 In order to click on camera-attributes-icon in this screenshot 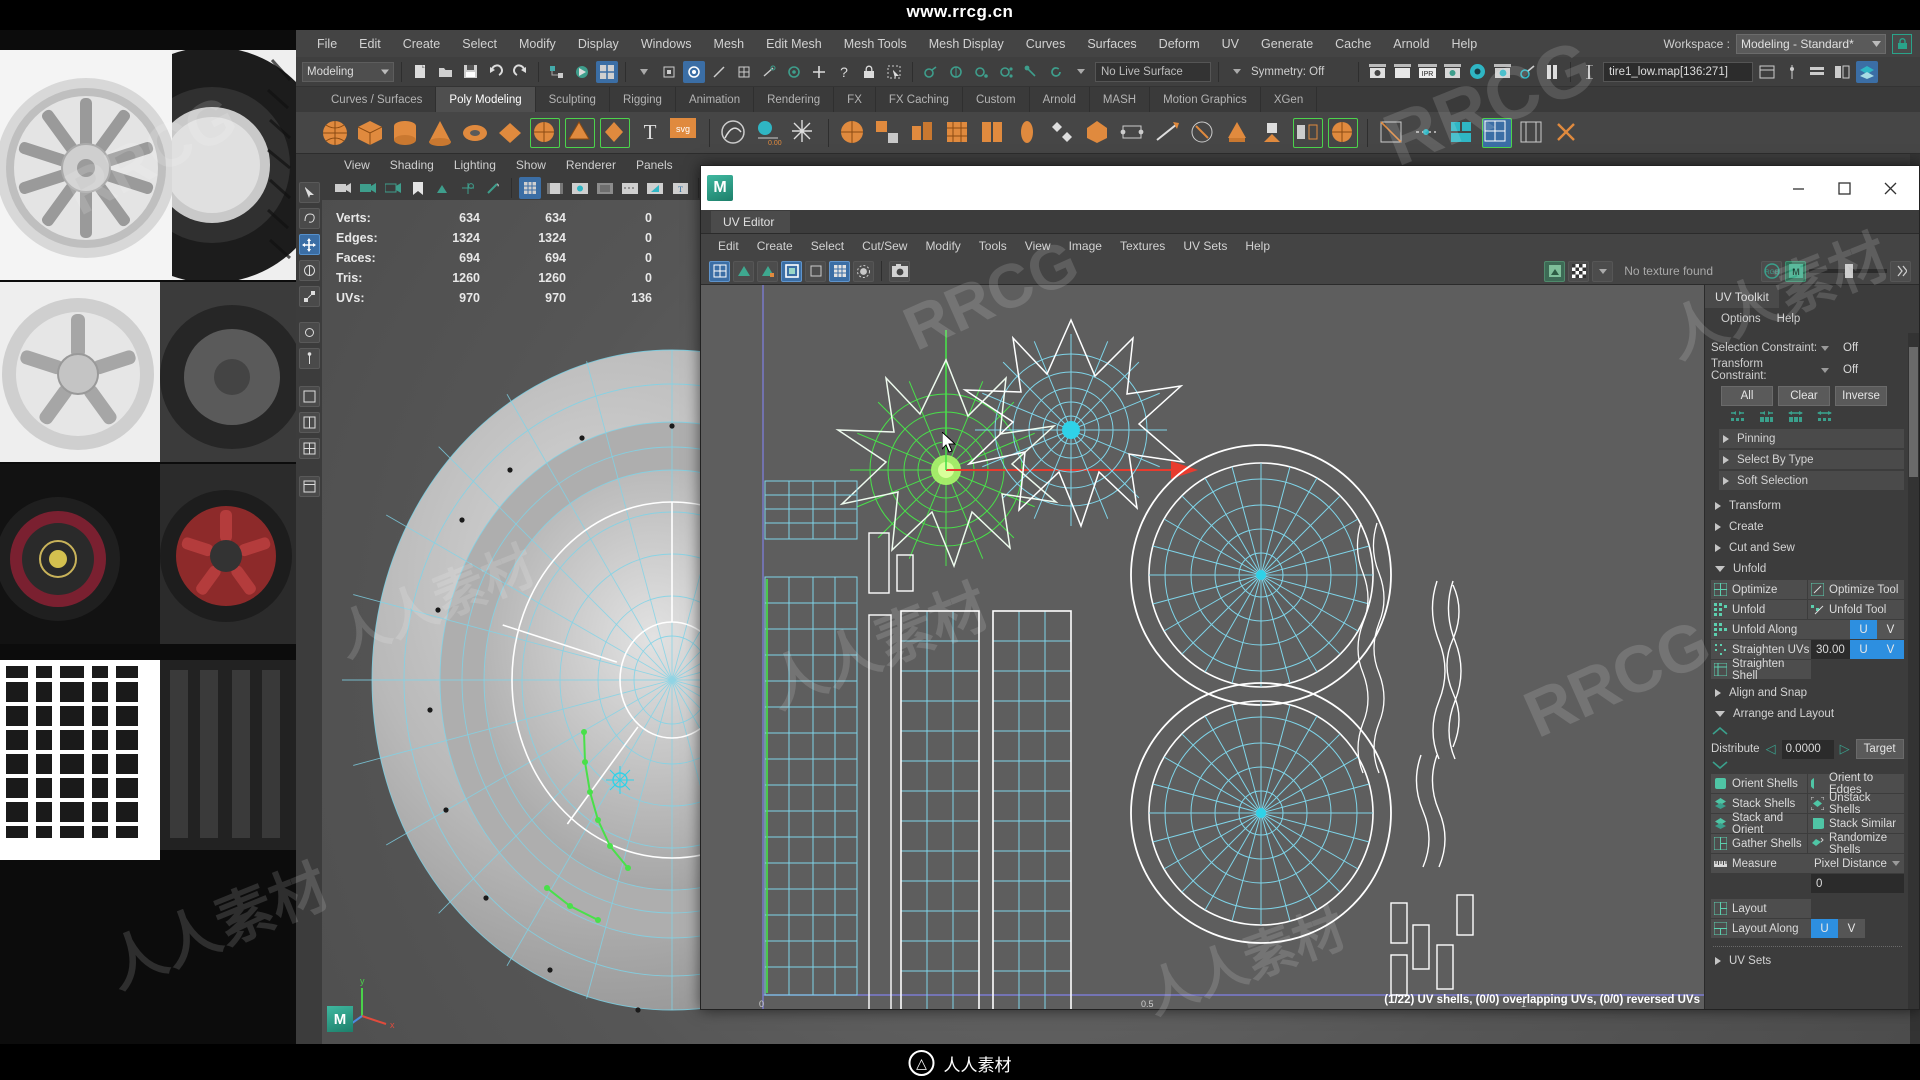, I will do `click(393, 188)`.